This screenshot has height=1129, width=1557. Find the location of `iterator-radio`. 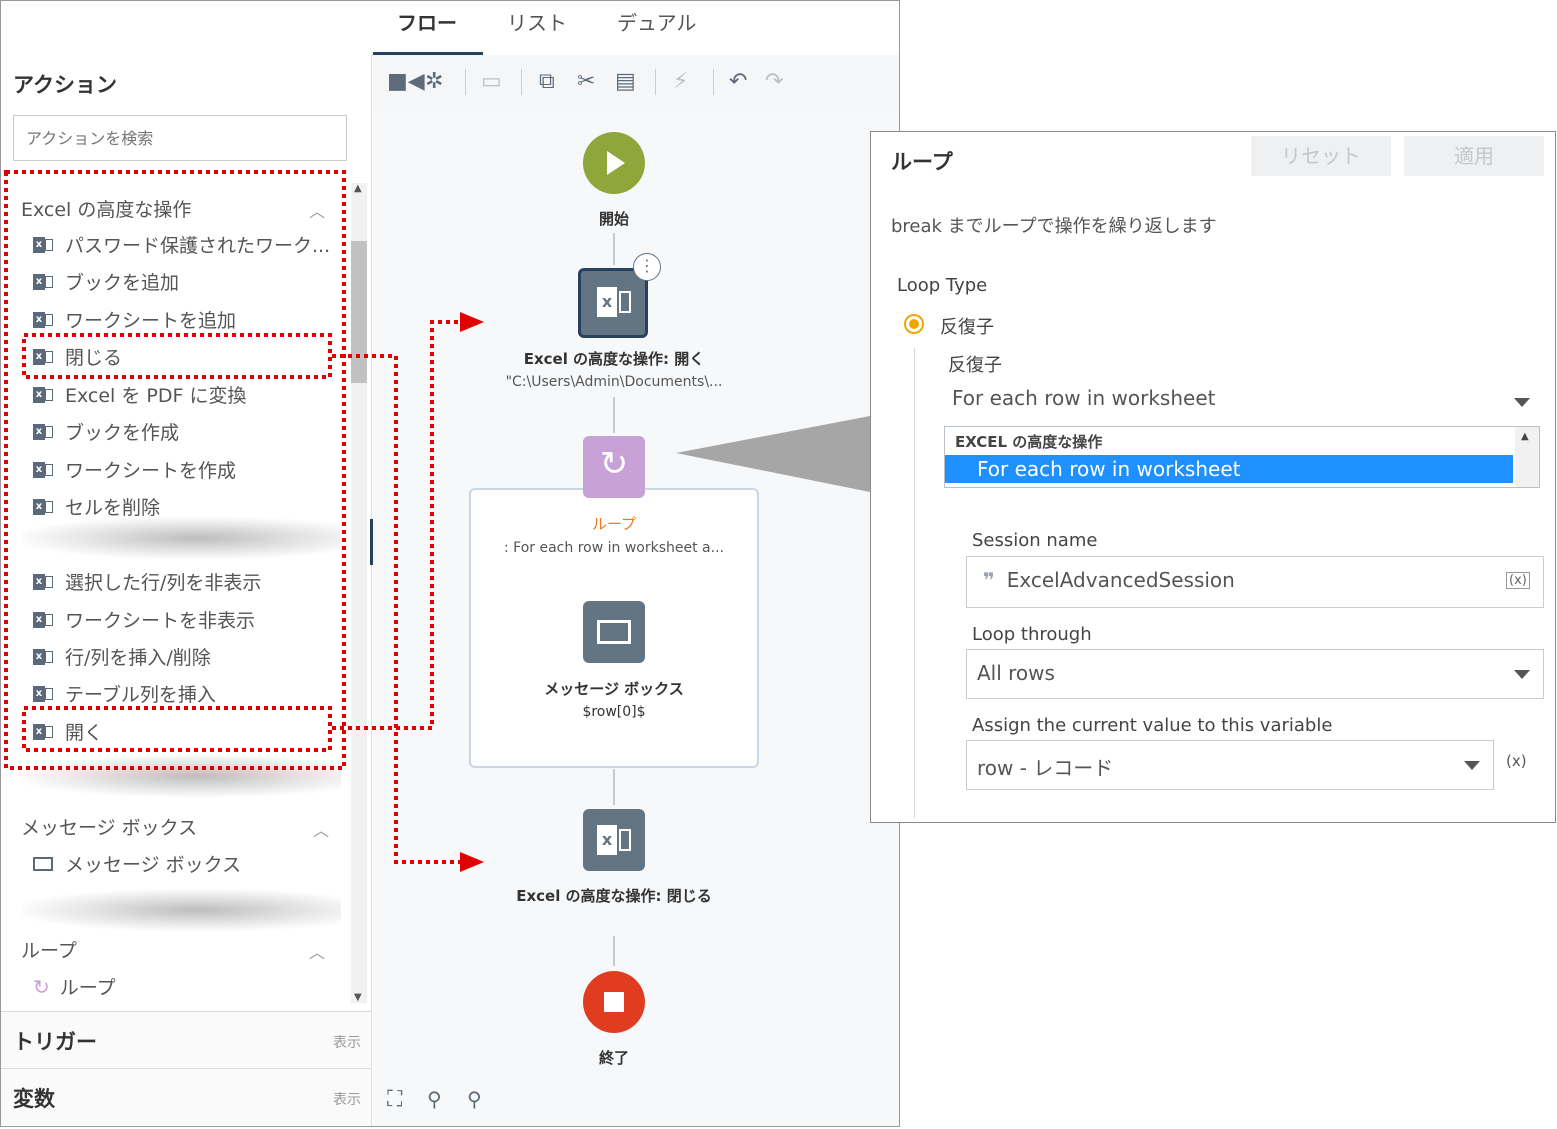

iterator-radio is located at coordinates (914, 324).